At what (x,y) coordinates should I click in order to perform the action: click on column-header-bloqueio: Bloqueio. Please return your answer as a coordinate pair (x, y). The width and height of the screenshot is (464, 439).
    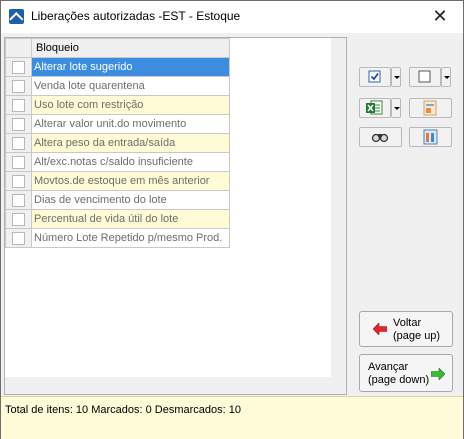
    Looking at the image, I should click on (130, 48).